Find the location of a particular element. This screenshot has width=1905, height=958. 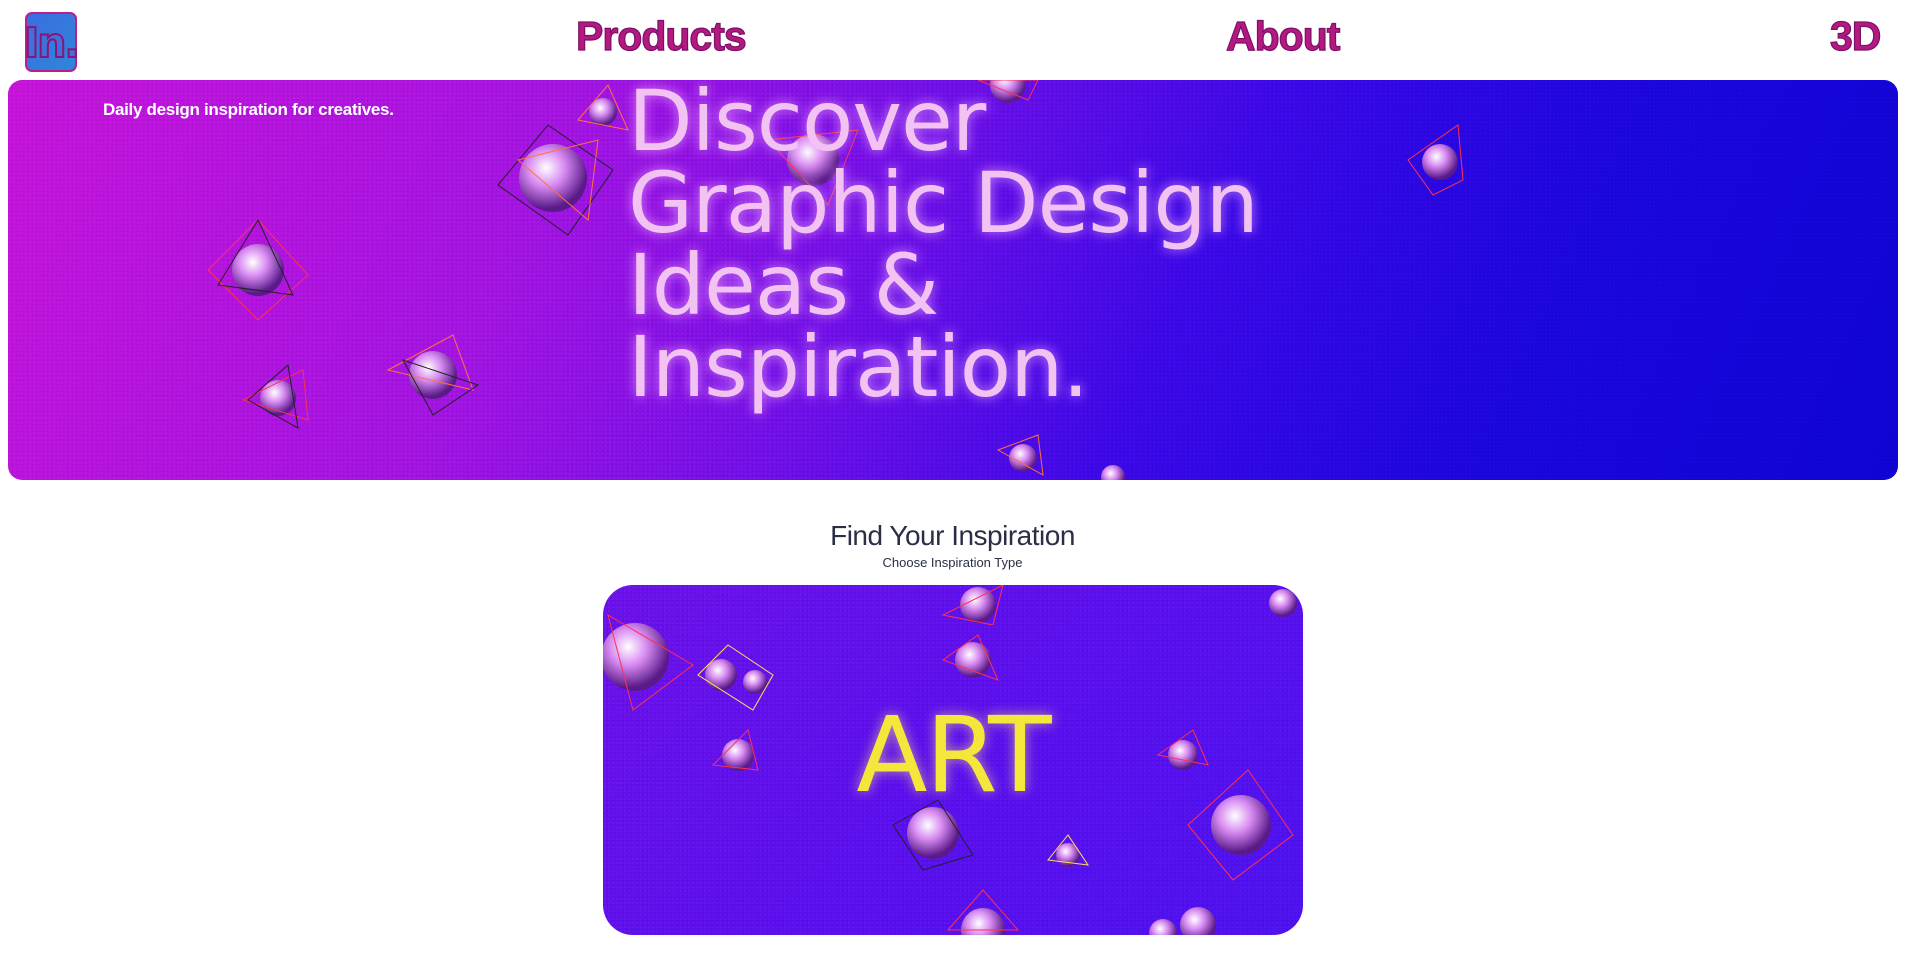

section-title: Find Your Inspiration is located at coordinates (952, 535).